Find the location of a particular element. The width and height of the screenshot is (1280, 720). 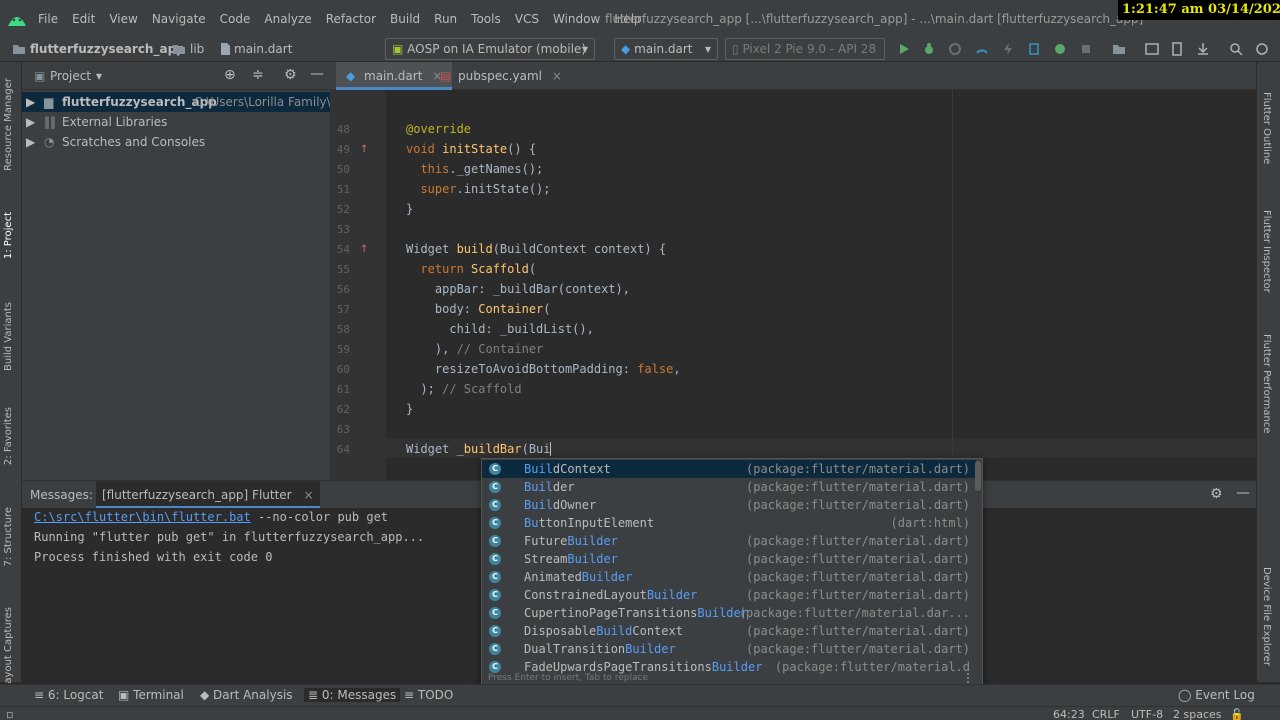

device-dropdown: ▯ Pixel 2 Pie 9.0 - API 28 is located at coordinates (805, 49).